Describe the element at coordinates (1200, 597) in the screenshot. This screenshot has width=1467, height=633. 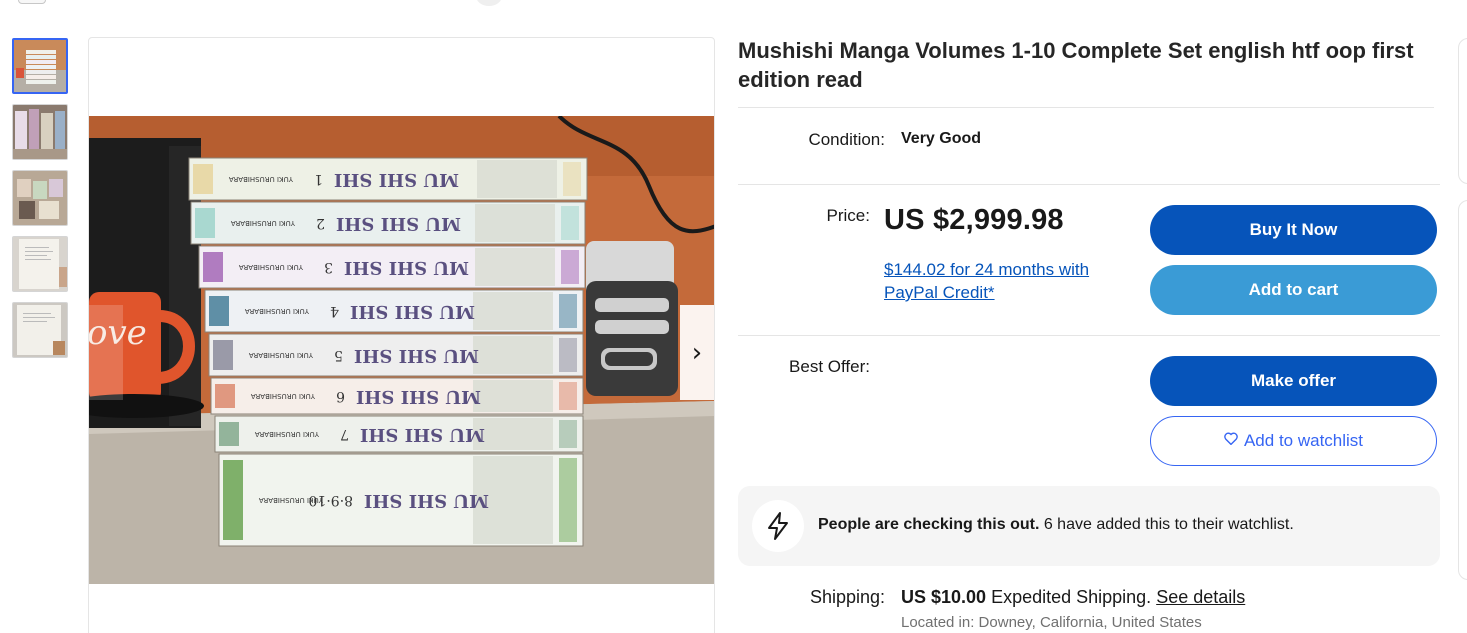
I see `see-details-link: See details` at that location.